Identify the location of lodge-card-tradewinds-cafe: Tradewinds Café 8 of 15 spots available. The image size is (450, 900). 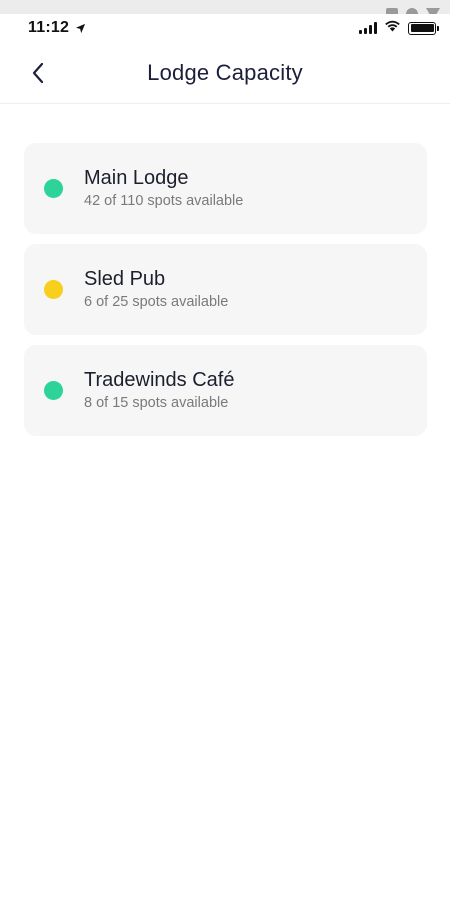
(225, 390).